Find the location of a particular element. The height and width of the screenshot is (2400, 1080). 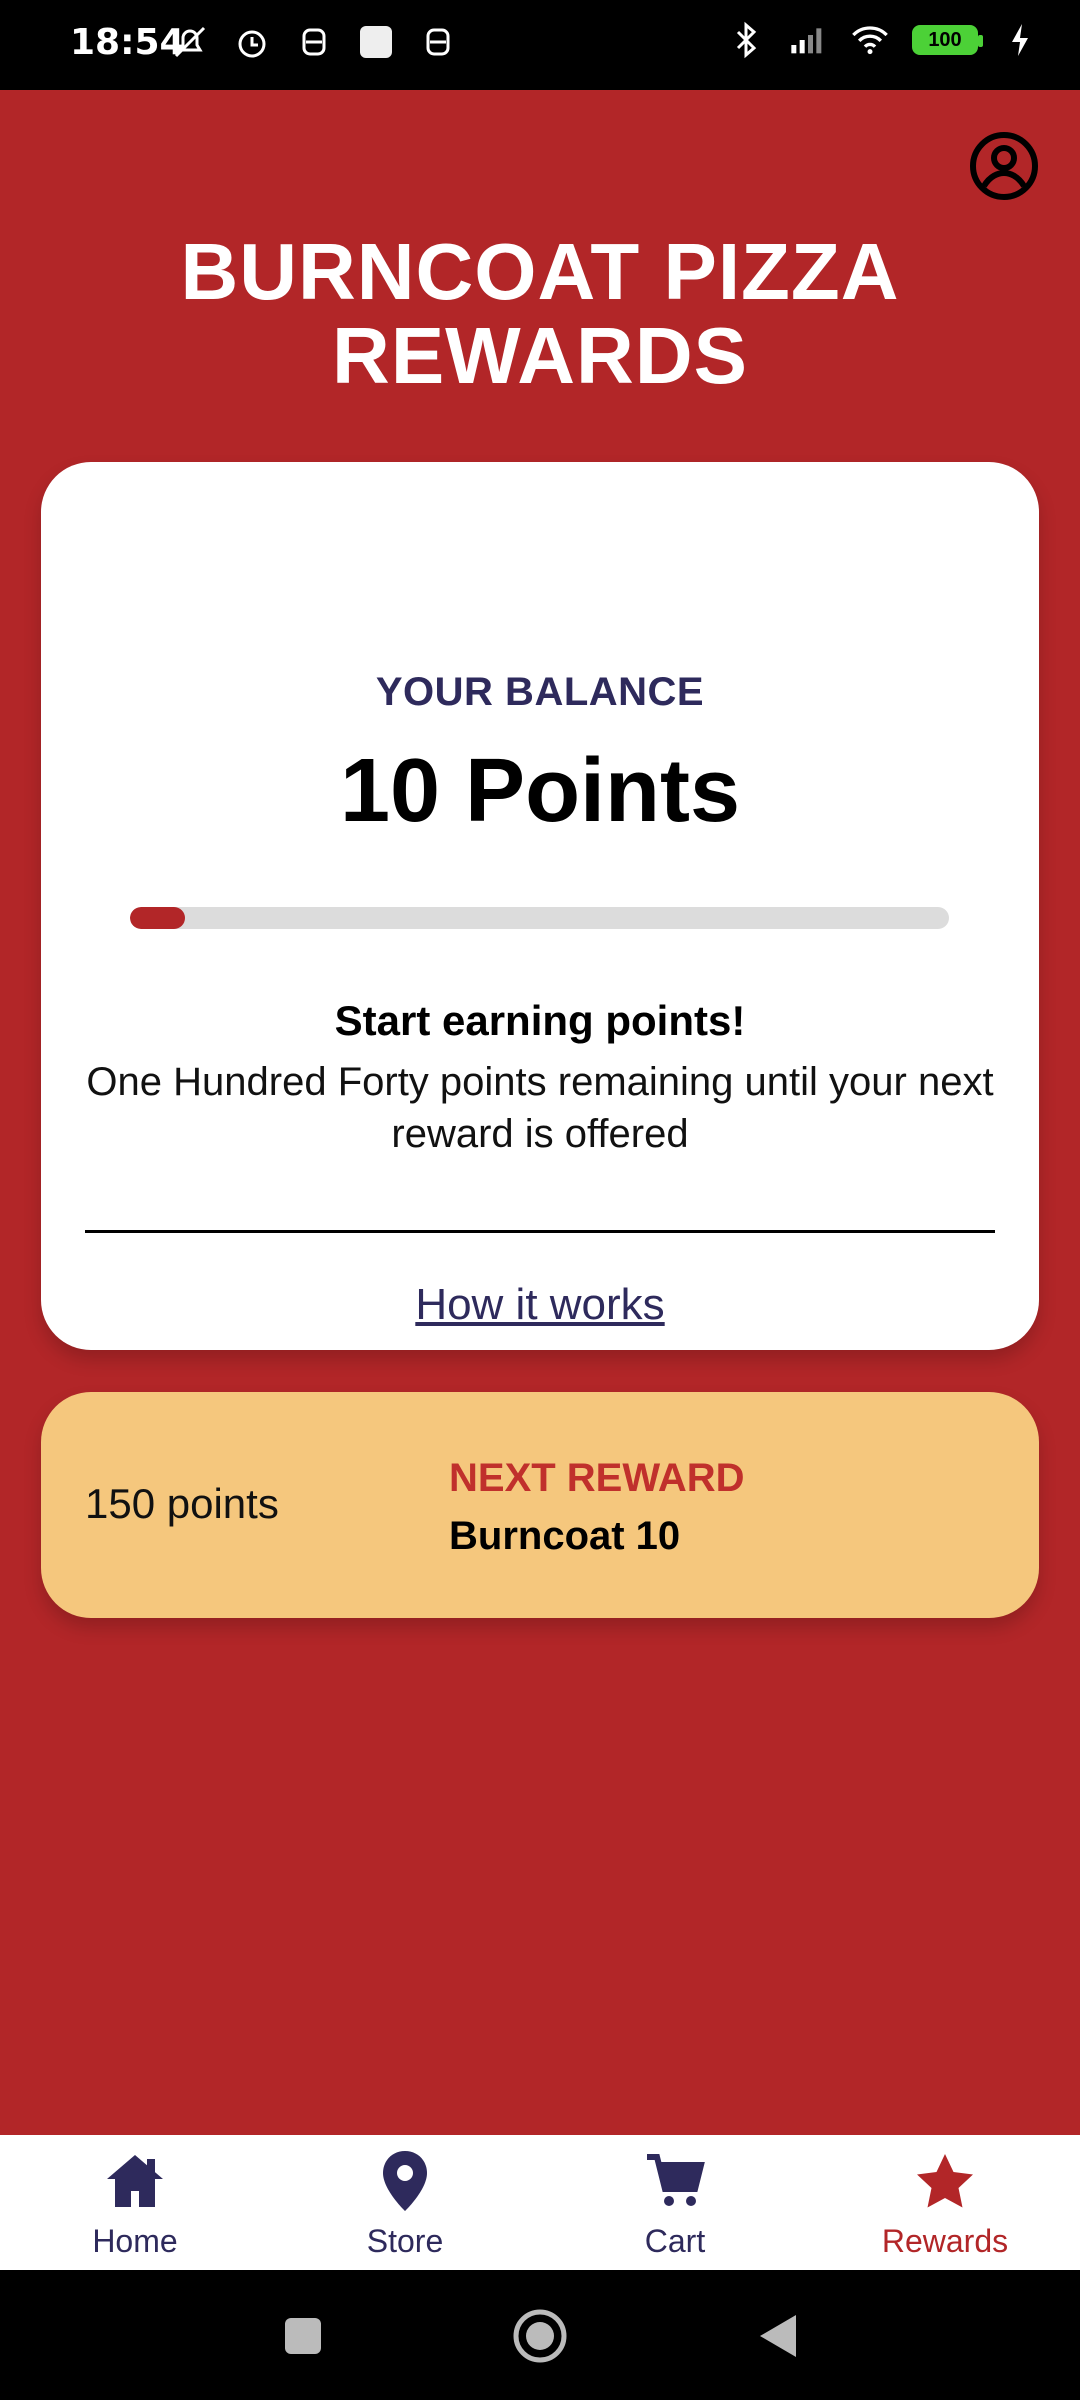

battery-icon: 100 is located at coordinates (947, 40).